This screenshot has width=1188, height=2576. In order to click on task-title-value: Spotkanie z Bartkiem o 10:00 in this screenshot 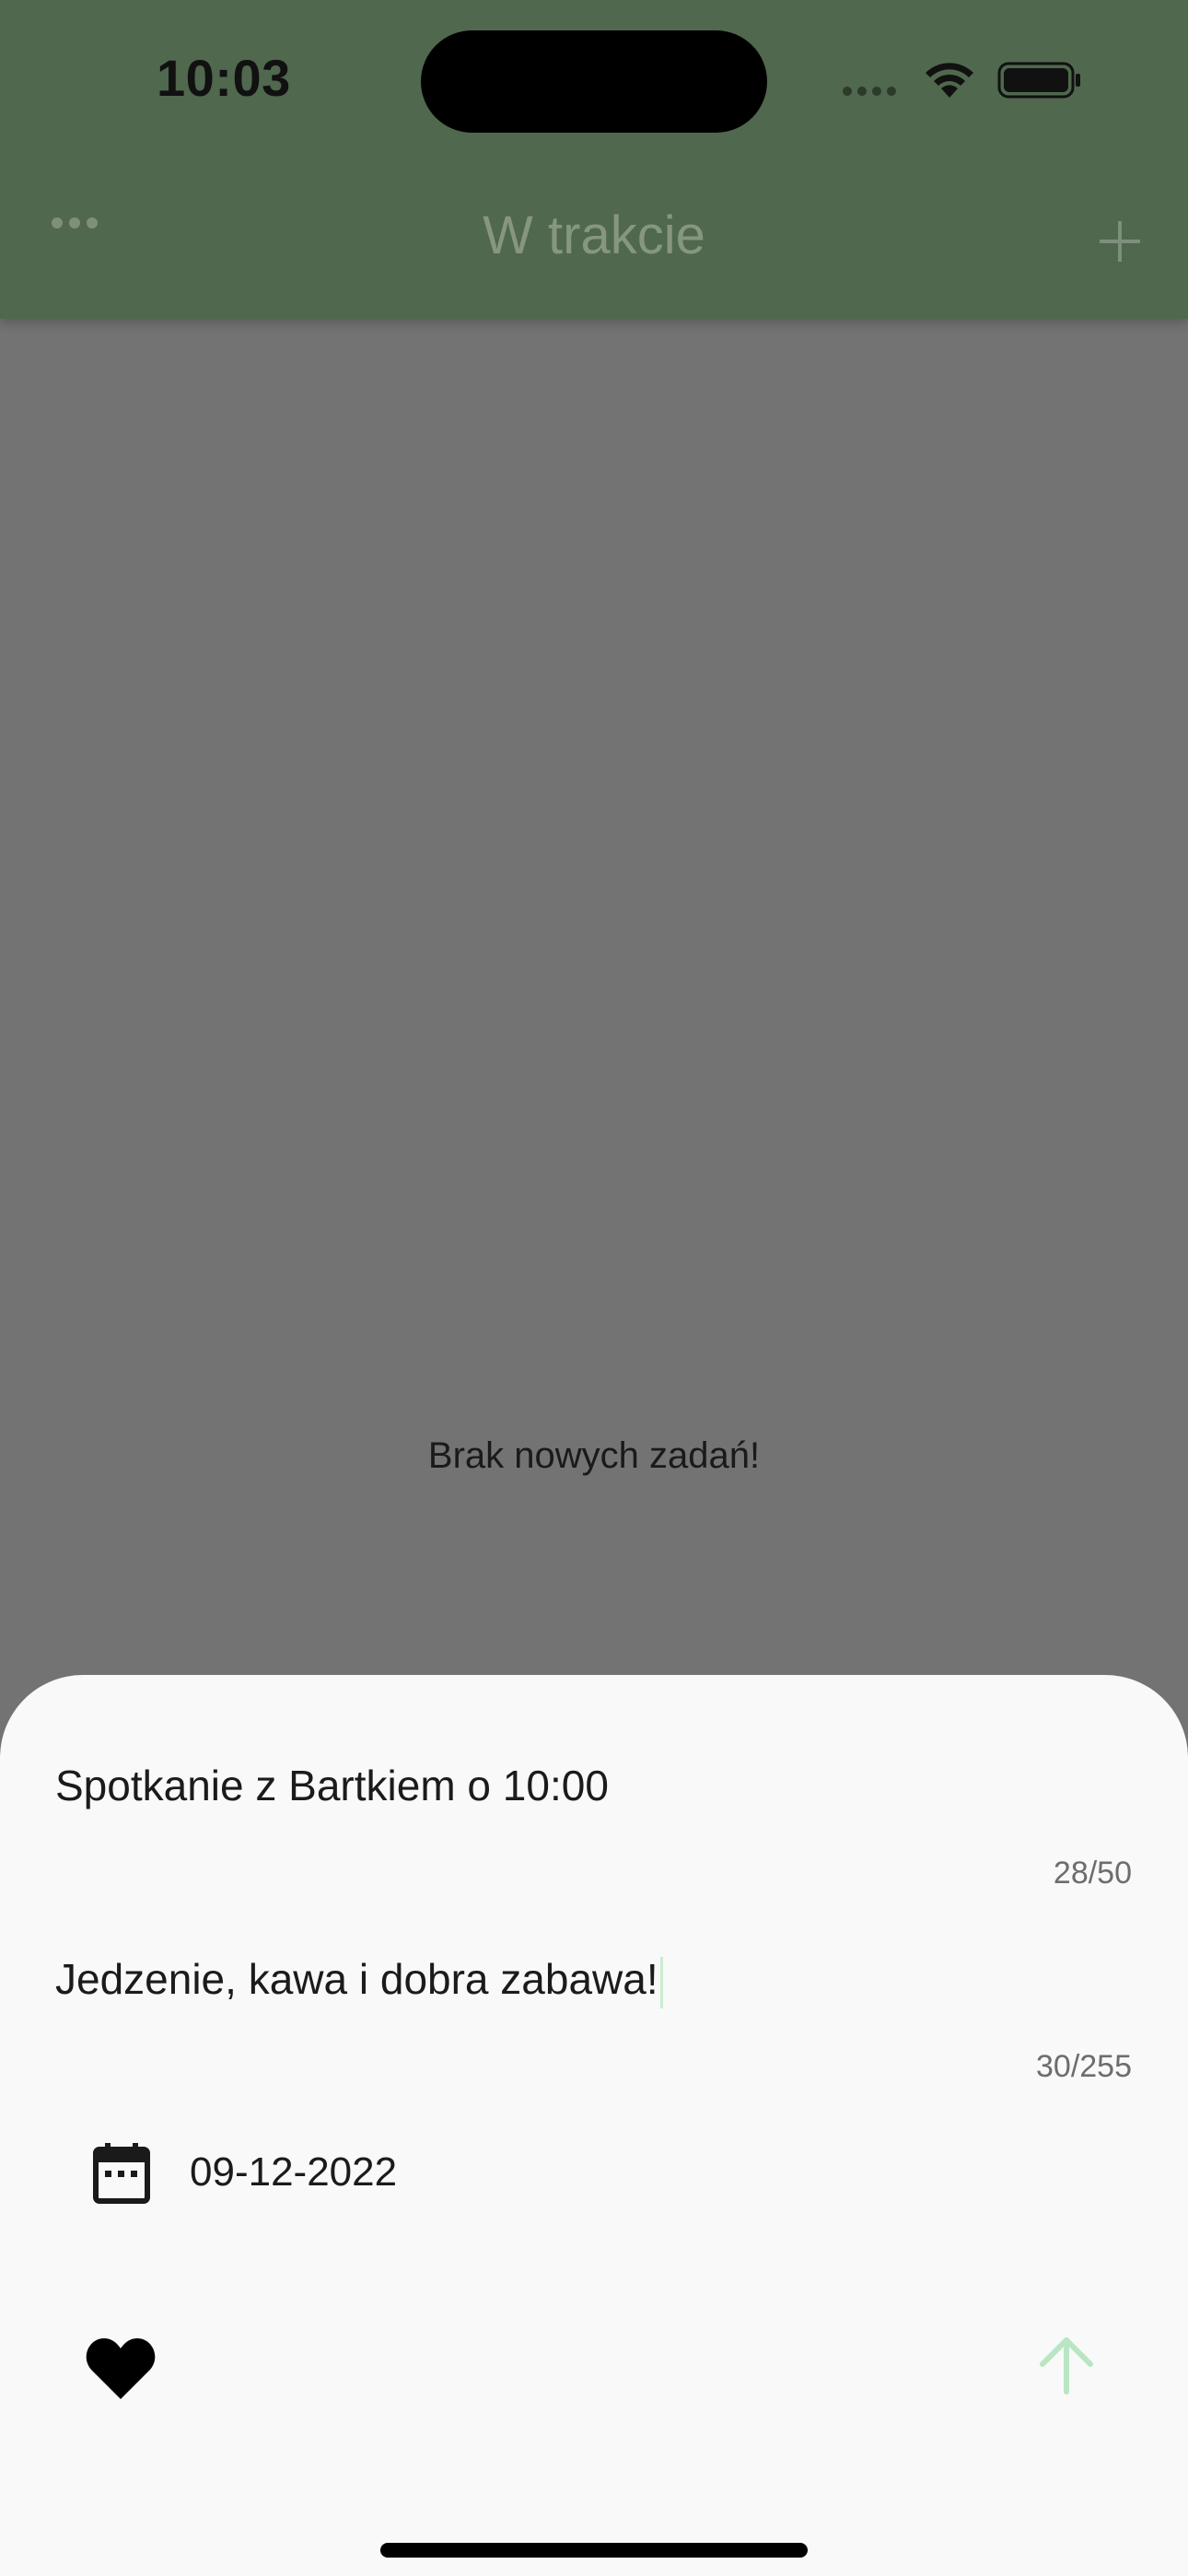, I will do `click(332, 1785)`.